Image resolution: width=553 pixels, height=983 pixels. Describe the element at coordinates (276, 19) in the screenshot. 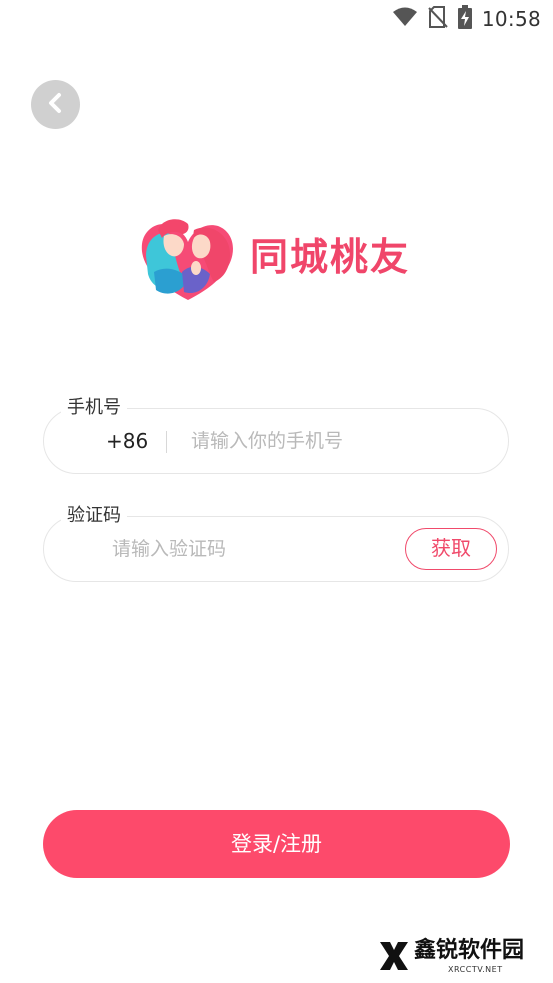

I see `status-bar: 10:58` at that location.